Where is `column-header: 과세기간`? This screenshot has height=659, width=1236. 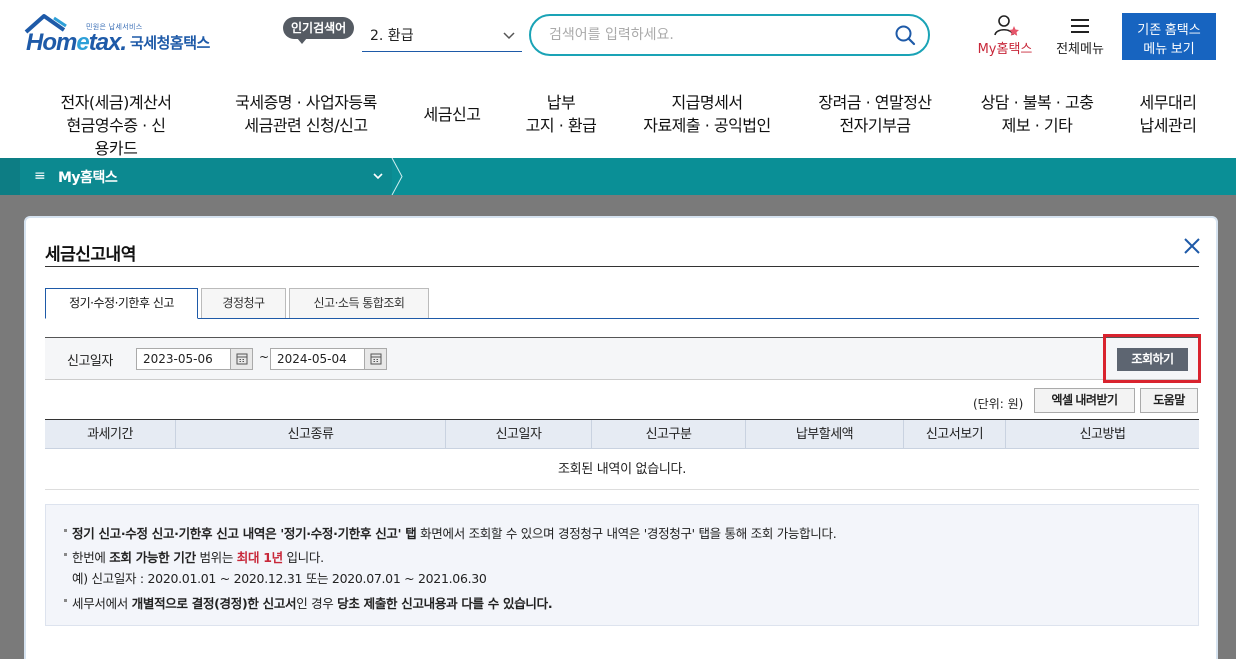
column-header: 과세기간 is located at coordinates (110, 434).